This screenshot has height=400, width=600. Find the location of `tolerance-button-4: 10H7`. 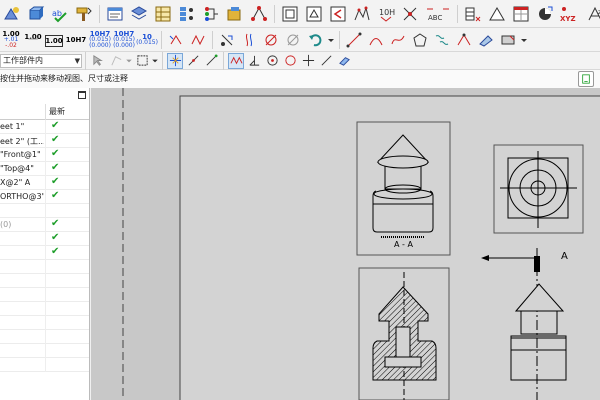

tolerance-button-4: 10H7 is located at coordinates (76, 40).